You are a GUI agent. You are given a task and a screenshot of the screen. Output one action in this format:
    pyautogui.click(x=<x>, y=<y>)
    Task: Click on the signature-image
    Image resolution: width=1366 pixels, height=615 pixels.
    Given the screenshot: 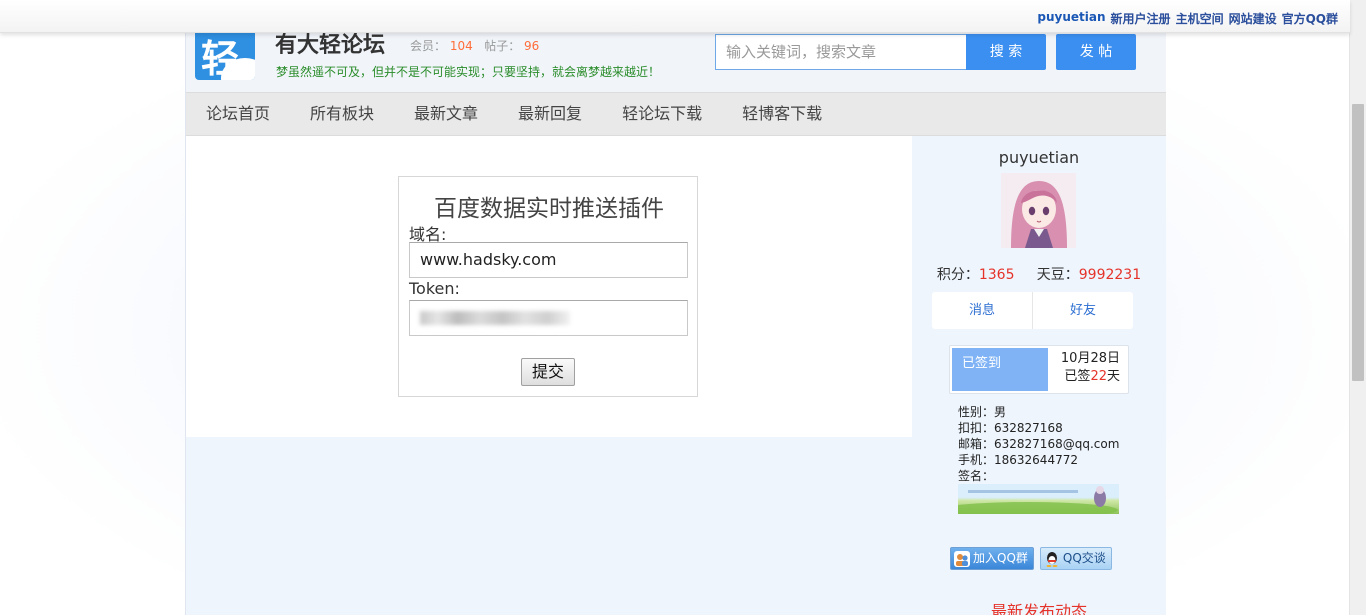 What is the action you would take?
    pyautogui.click(x=1038, y=499)
    